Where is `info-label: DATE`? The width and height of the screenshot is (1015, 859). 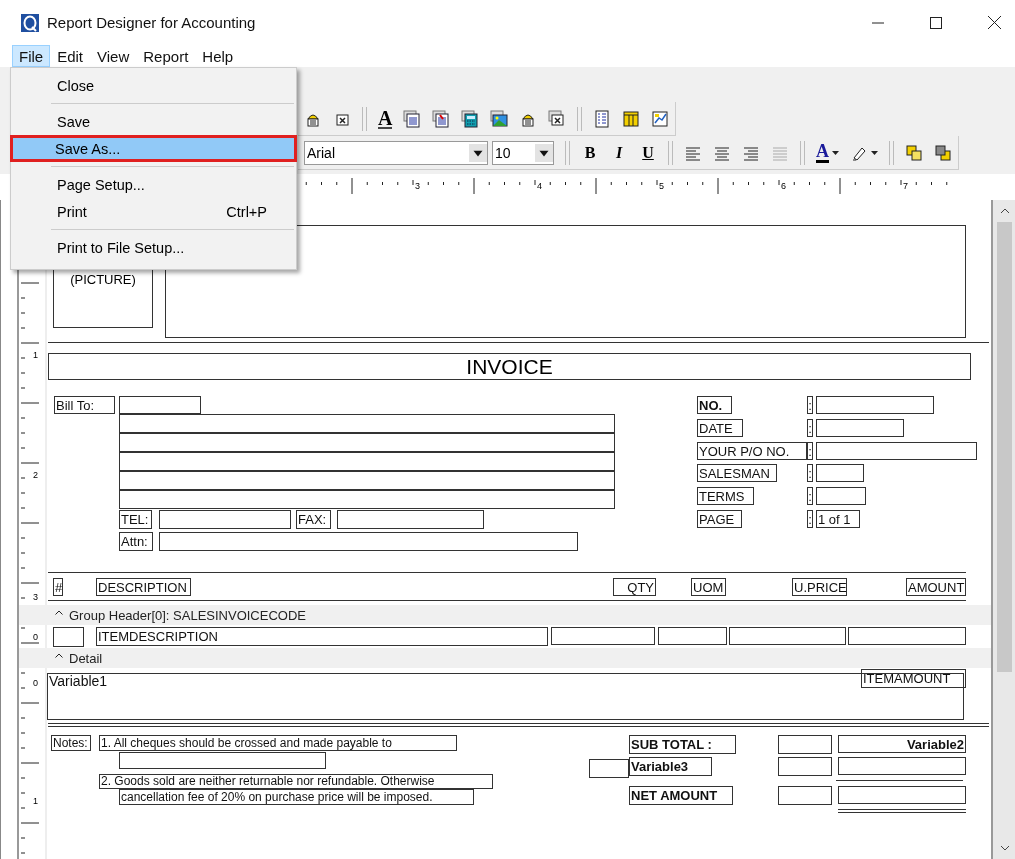 info-label: DATE is located at coordinates (720, 428).